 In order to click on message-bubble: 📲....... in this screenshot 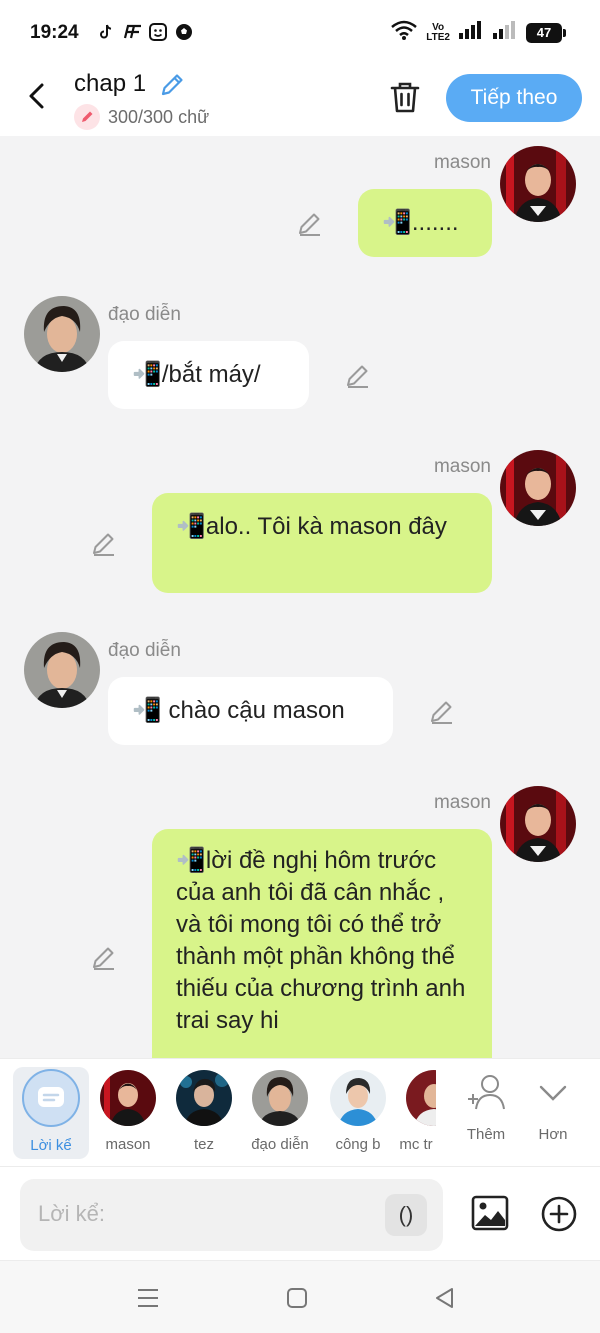, I will do `click(425, 223)`.